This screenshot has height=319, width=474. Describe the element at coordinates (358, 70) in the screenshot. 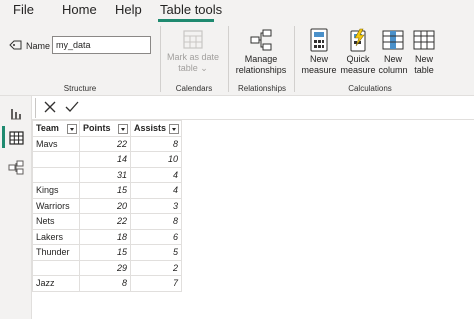

I see `quick-measure-label-2: measure` at that location.